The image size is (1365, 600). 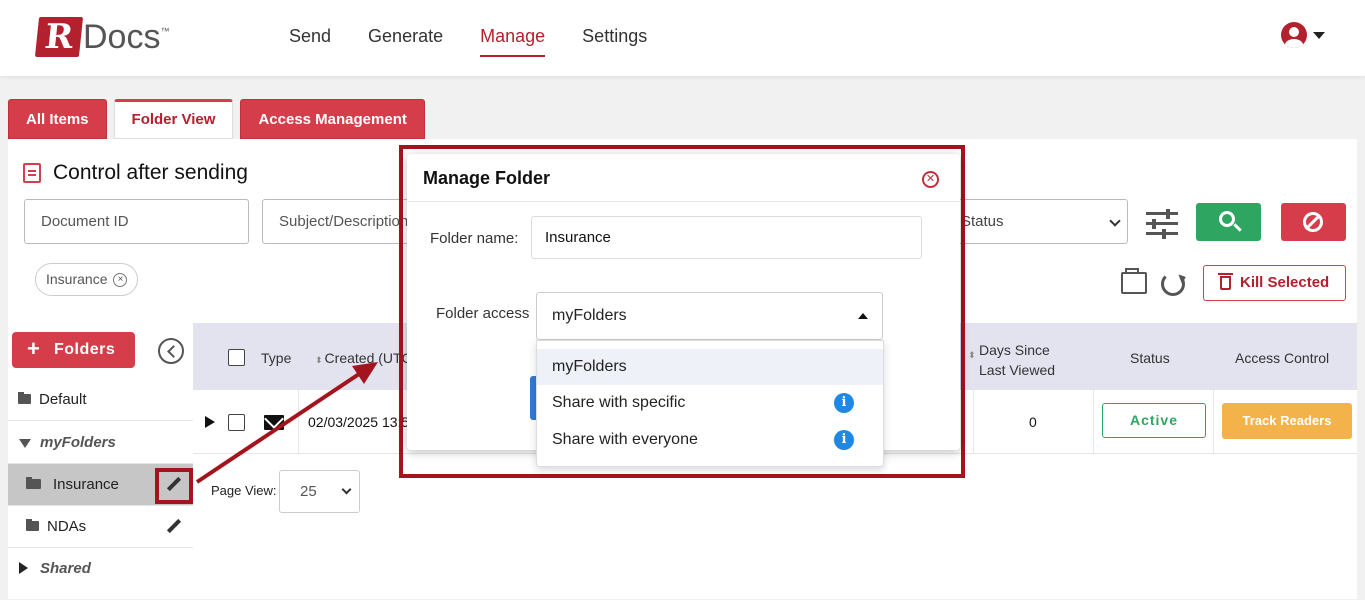 I want to click on page-size-select: 25, so click(x=319, y=491).